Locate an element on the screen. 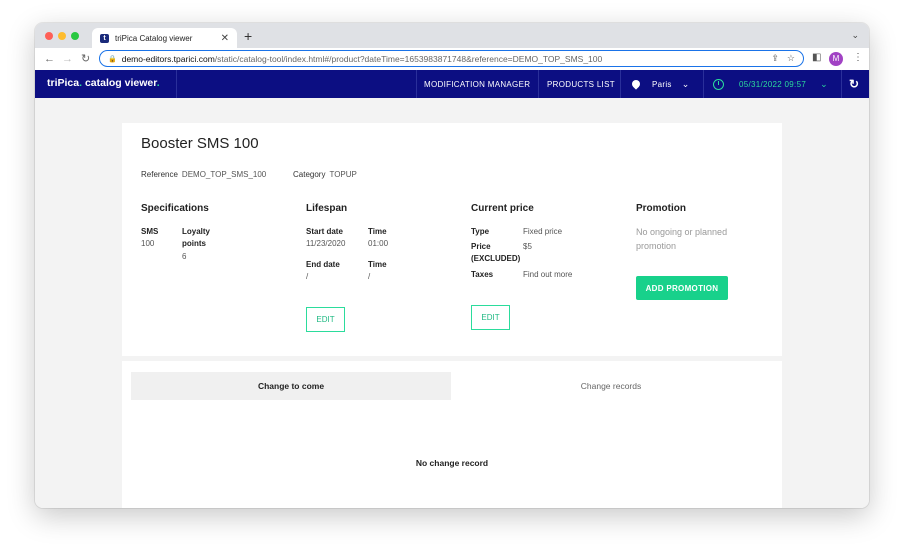  start-date-label: Start date is located at coordinates (324, 231).